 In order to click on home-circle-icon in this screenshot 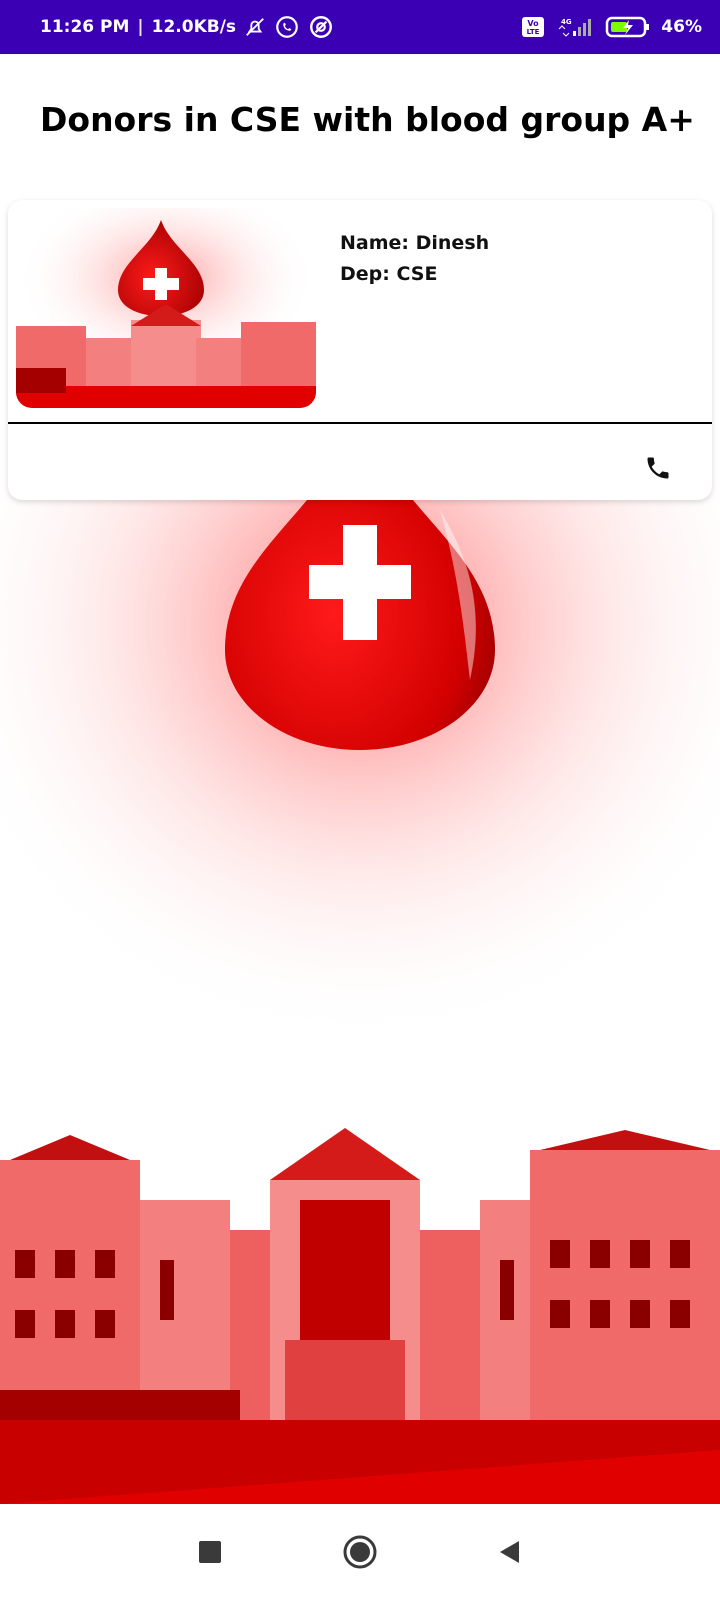, I will do `click(360, 1552)`.